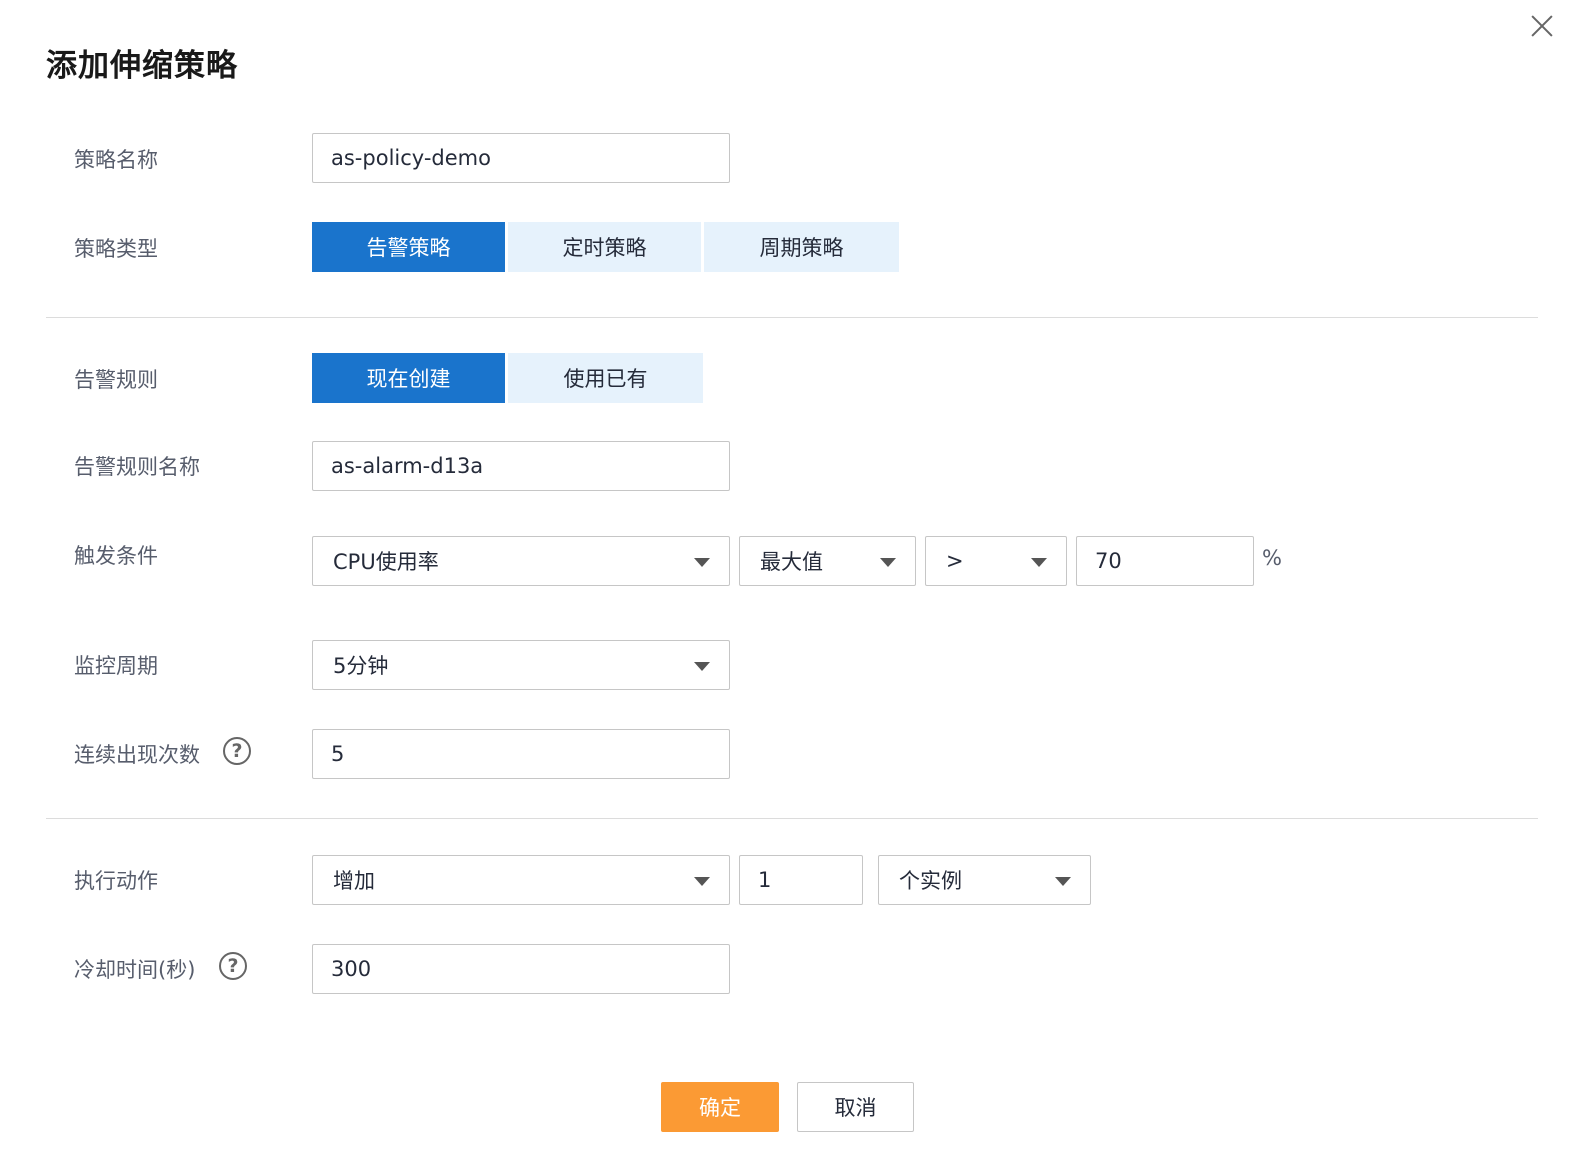 The width and height of the screenshot is (1588, 1173). What do you see at coordinates (521, 158) in the screenshot?
I see `policy-name-input: as-policy-demo` at bounding box center [521, 158].